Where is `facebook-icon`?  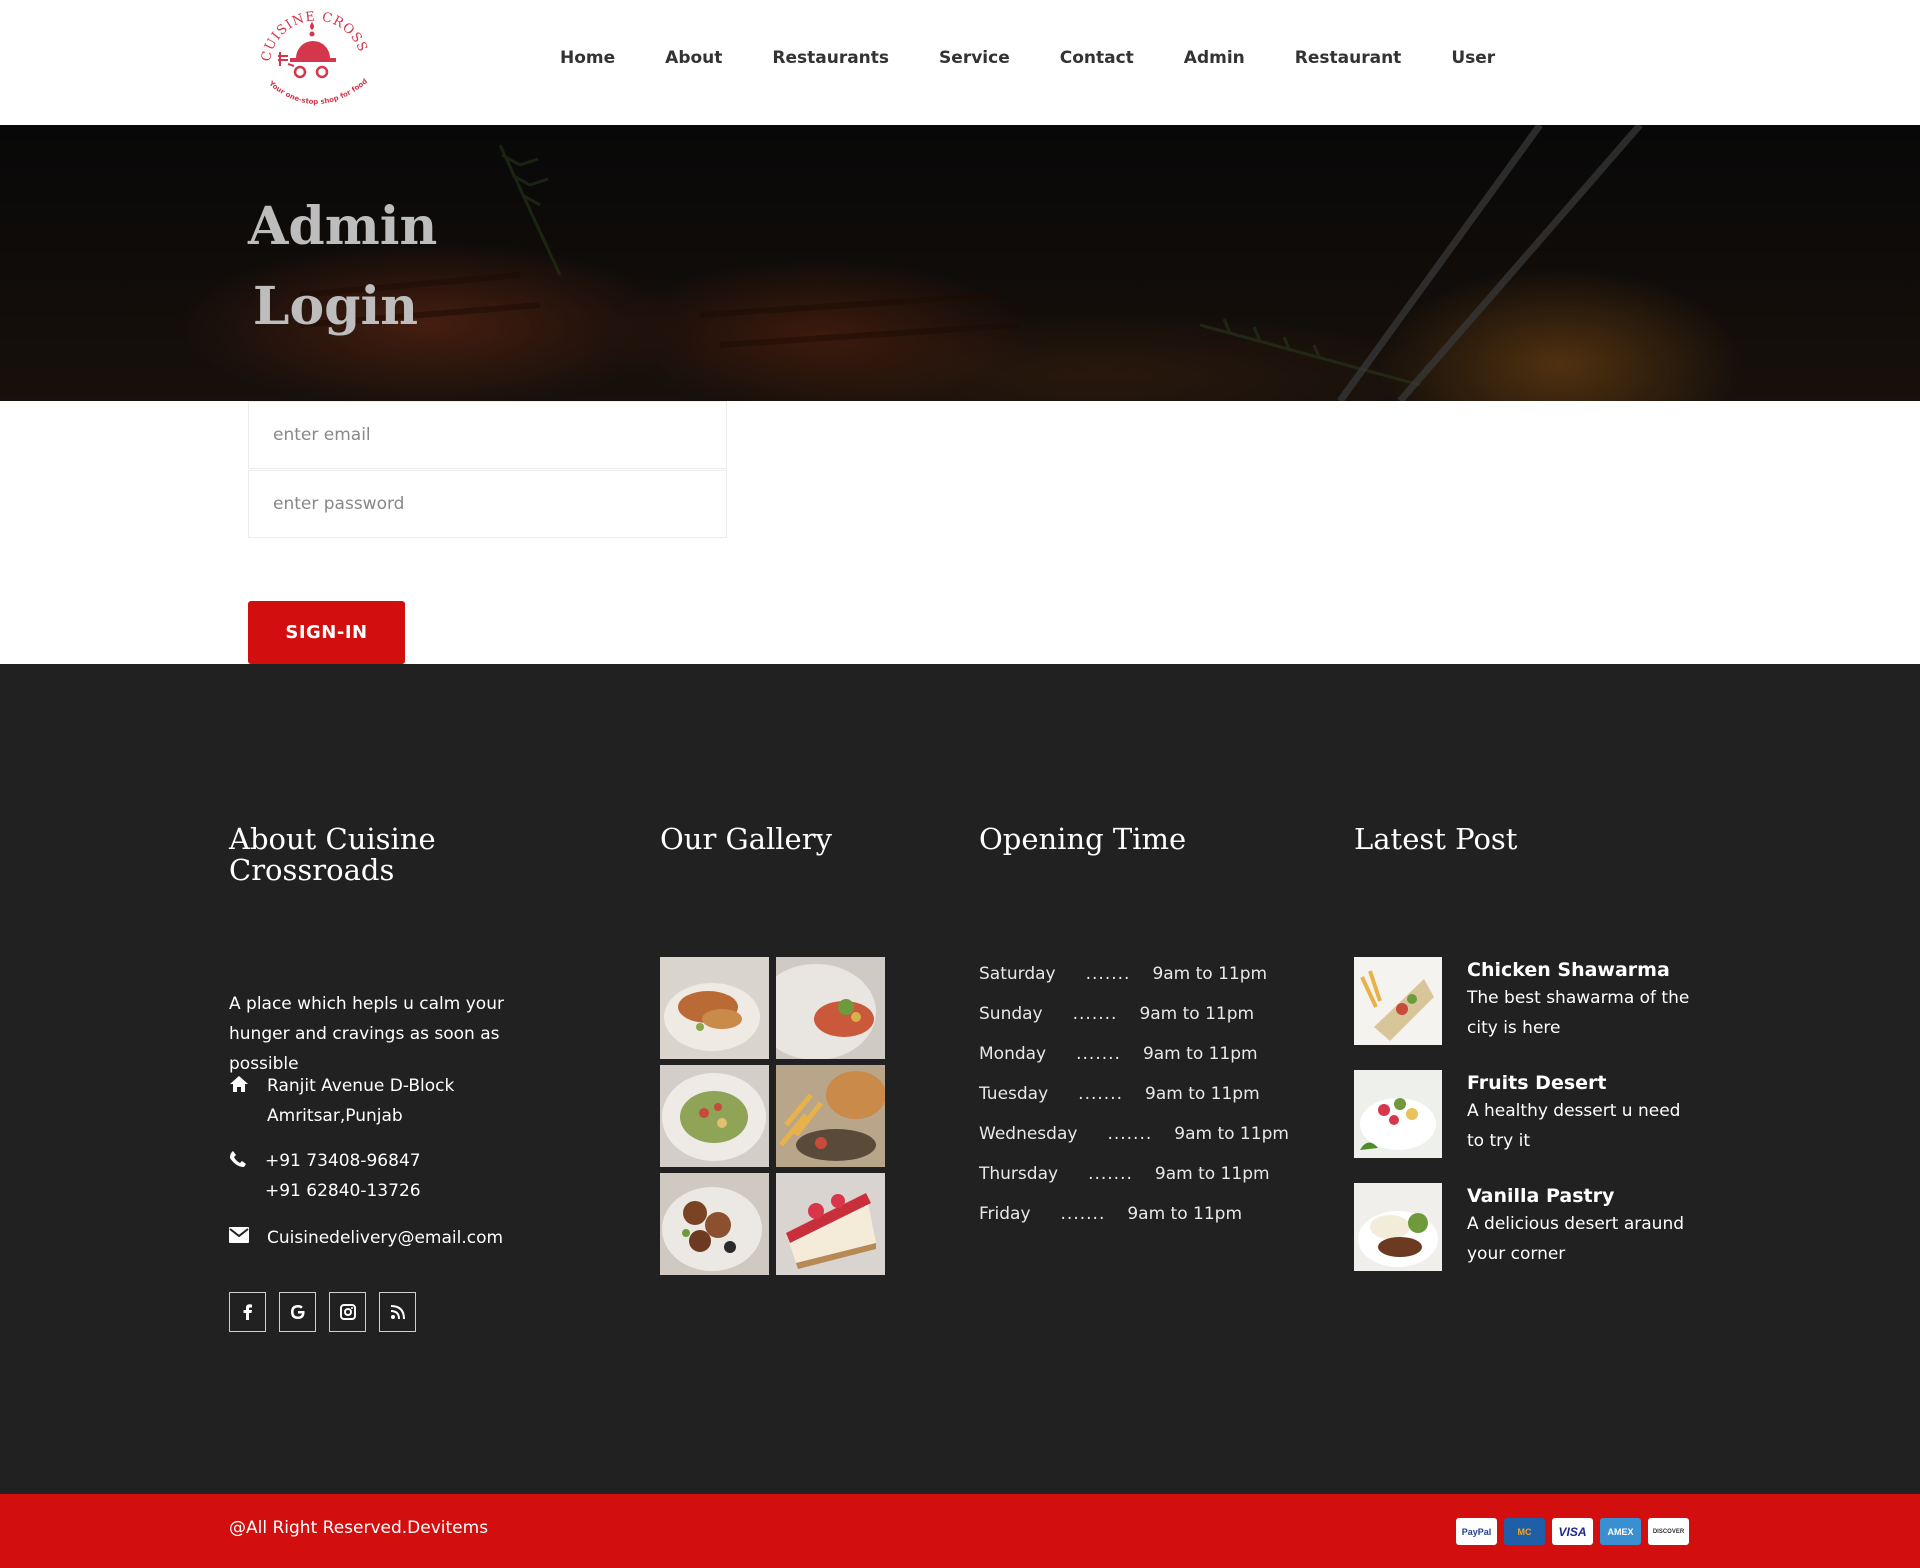 facebook-icon is located at coordinates (247, 1312).